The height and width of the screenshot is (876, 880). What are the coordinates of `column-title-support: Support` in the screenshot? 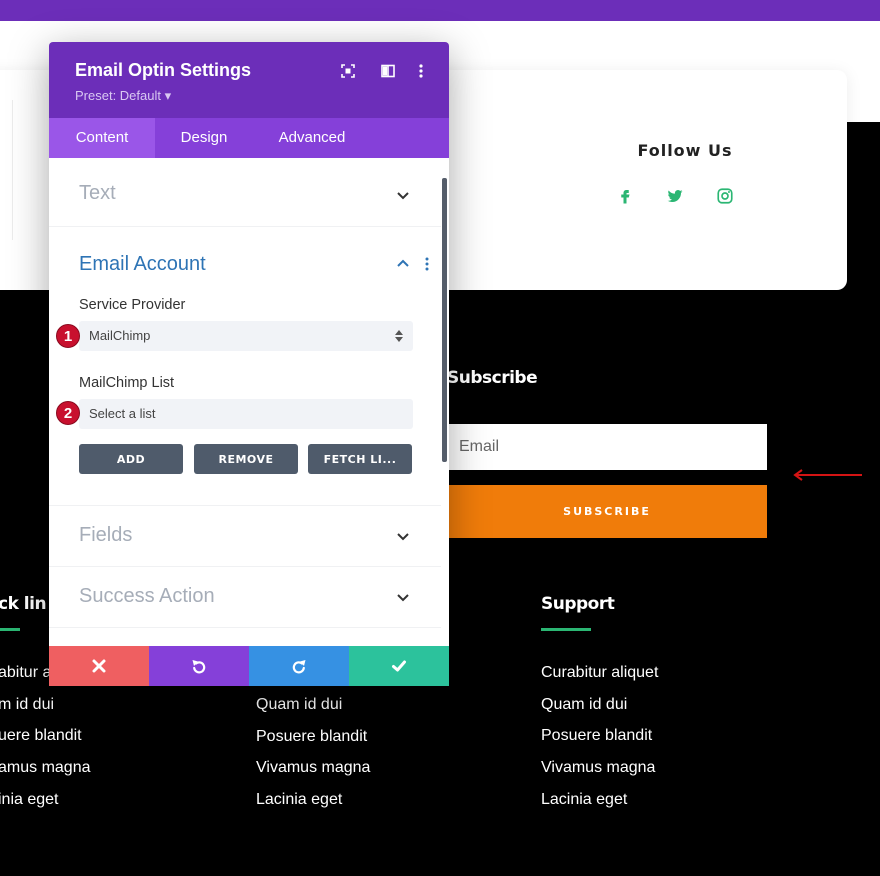 It's located at (578, 604).